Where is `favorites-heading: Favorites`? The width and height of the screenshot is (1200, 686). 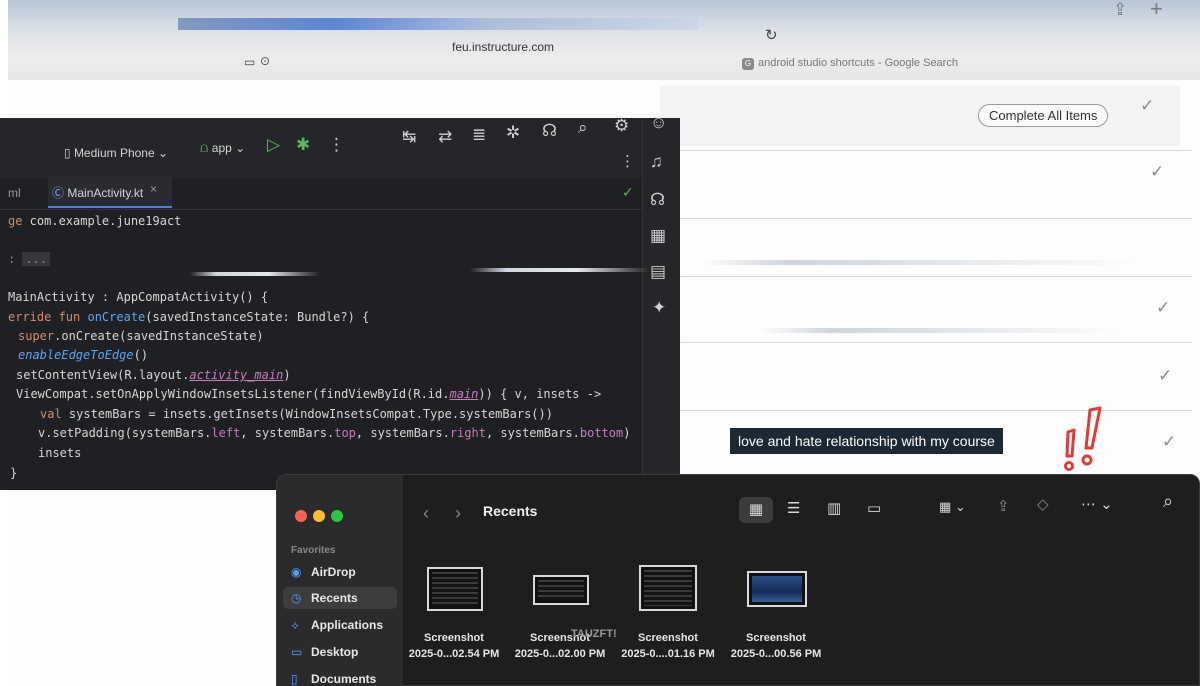
favorites-heading: Favorites is located at coordinates (313, 550).